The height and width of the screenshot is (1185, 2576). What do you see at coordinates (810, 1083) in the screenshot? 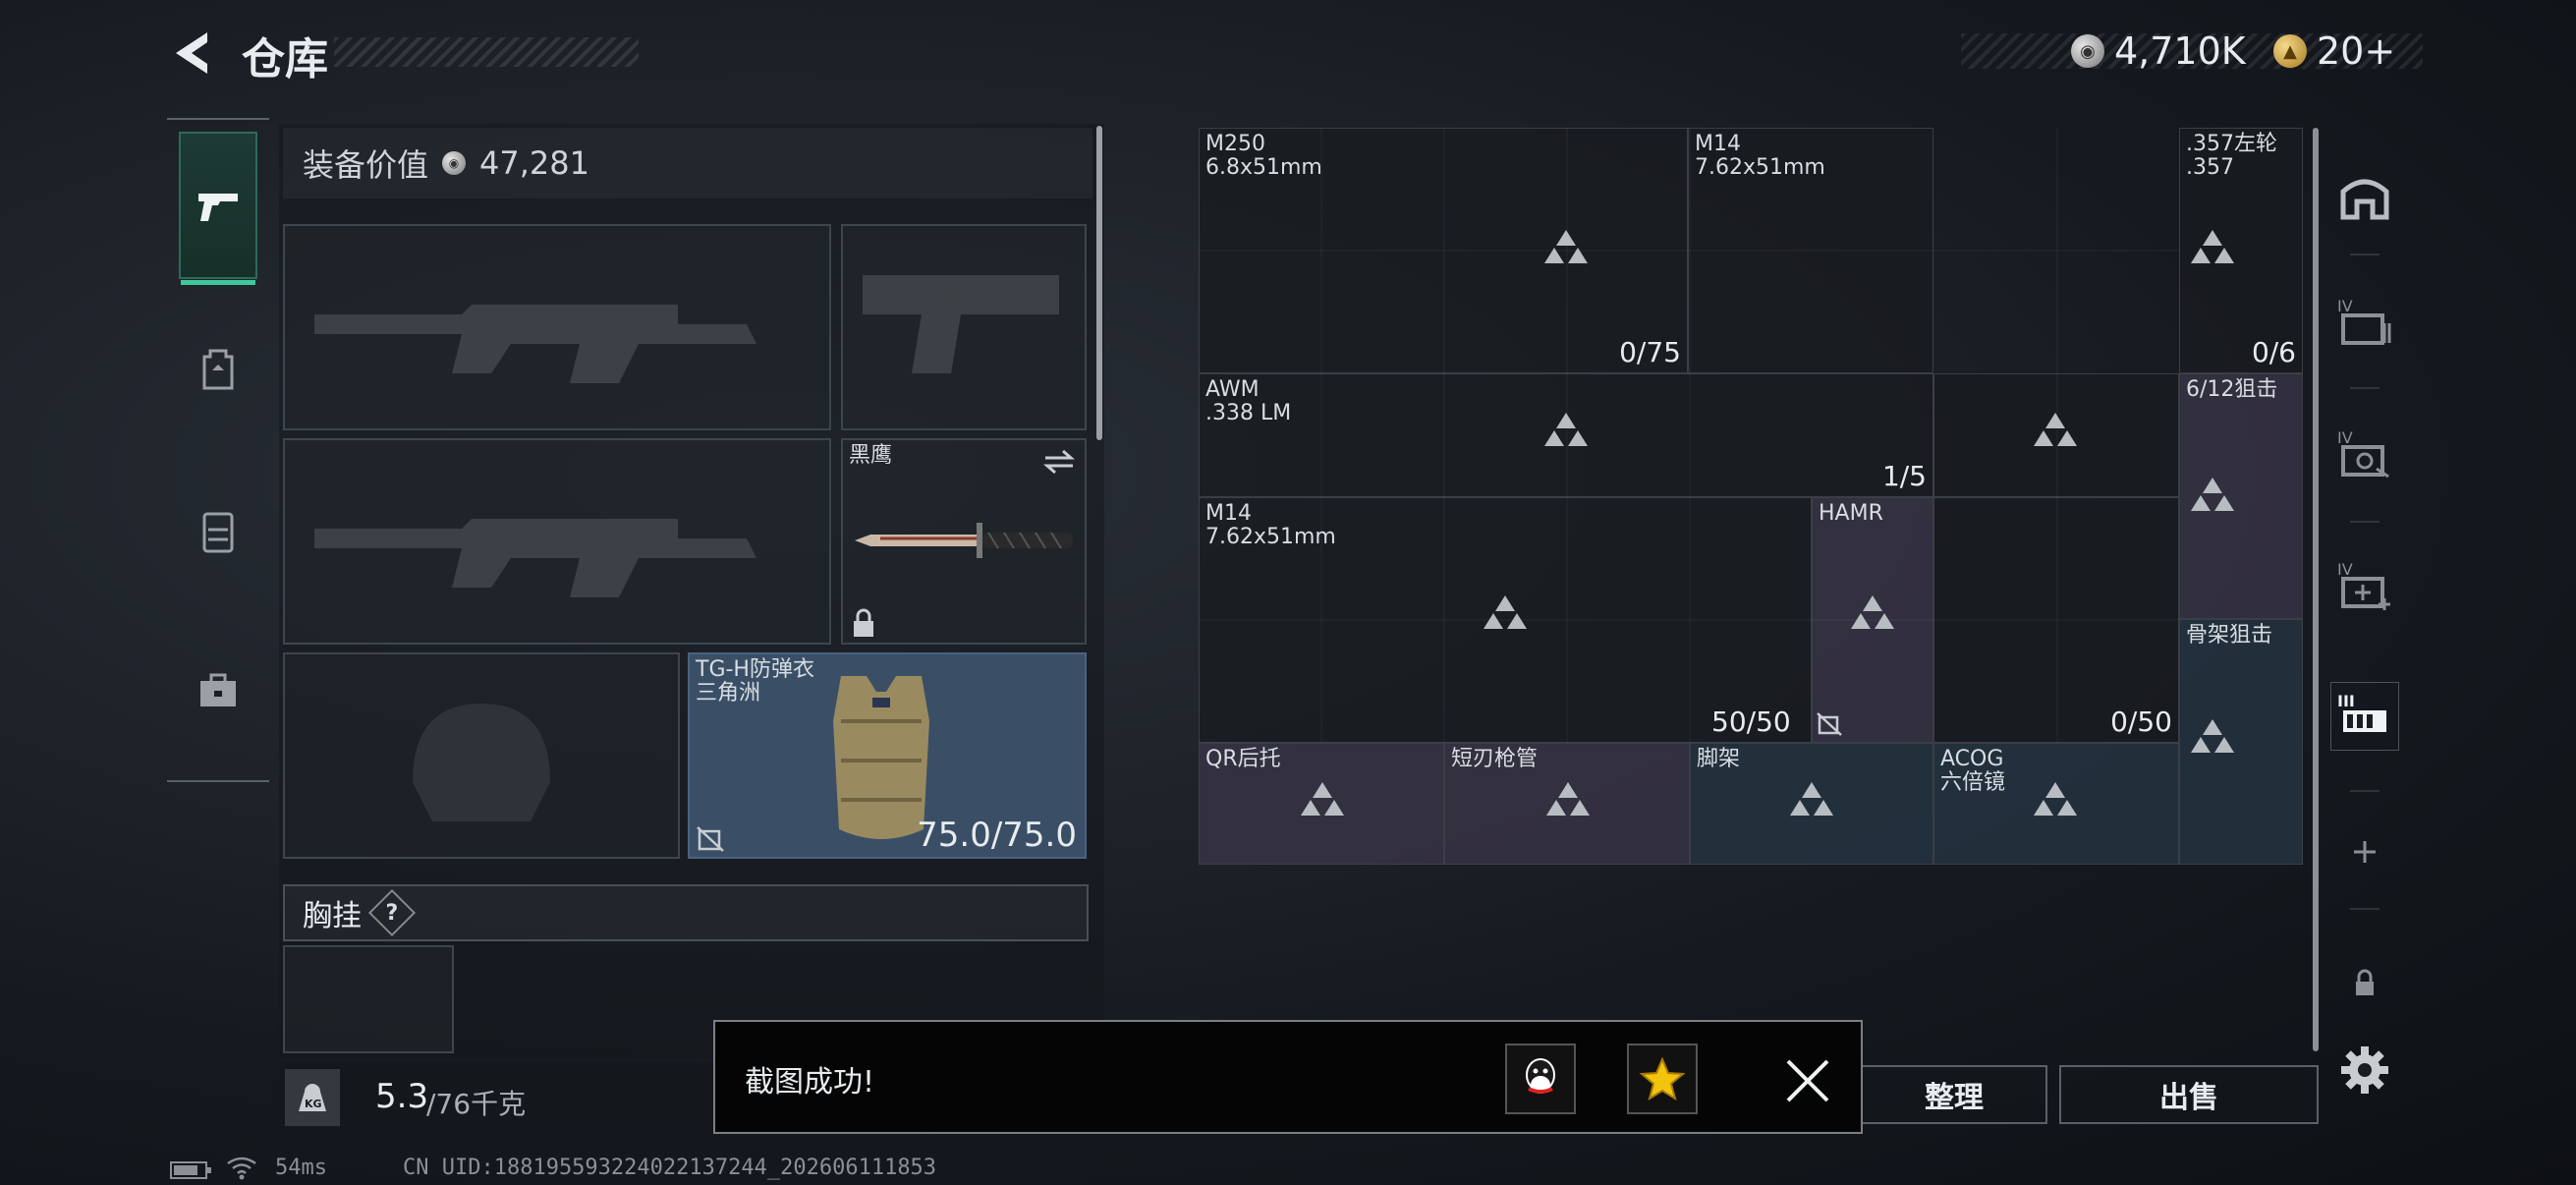
I see `toast-message: 截图成功!` at bounding box center [810, 1083].